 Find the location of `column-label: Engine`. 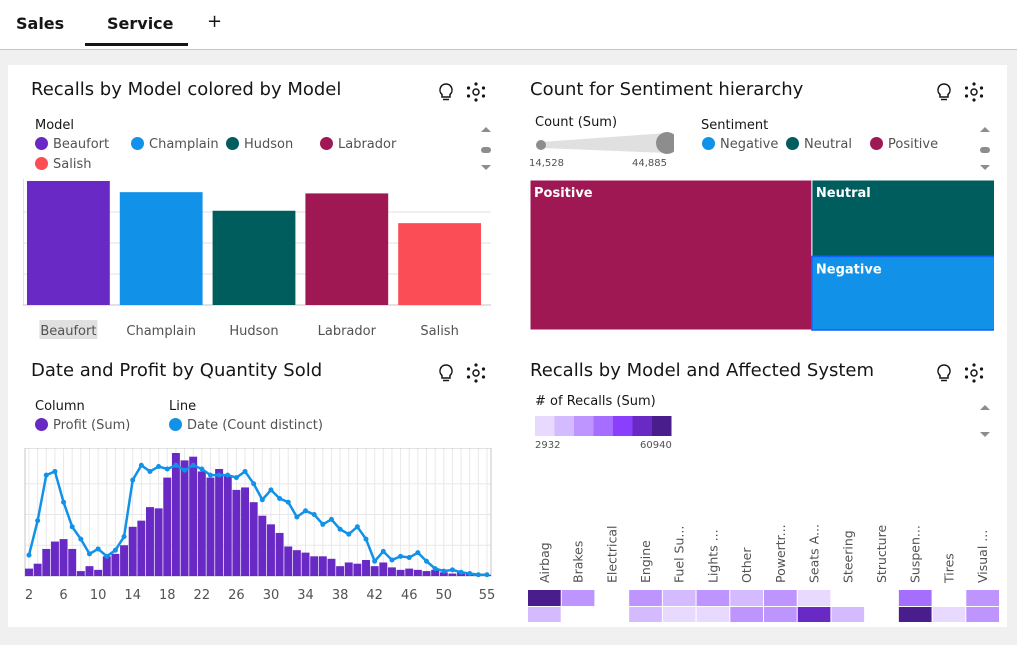

column-label: Engine is located at coordinates (645, 561).